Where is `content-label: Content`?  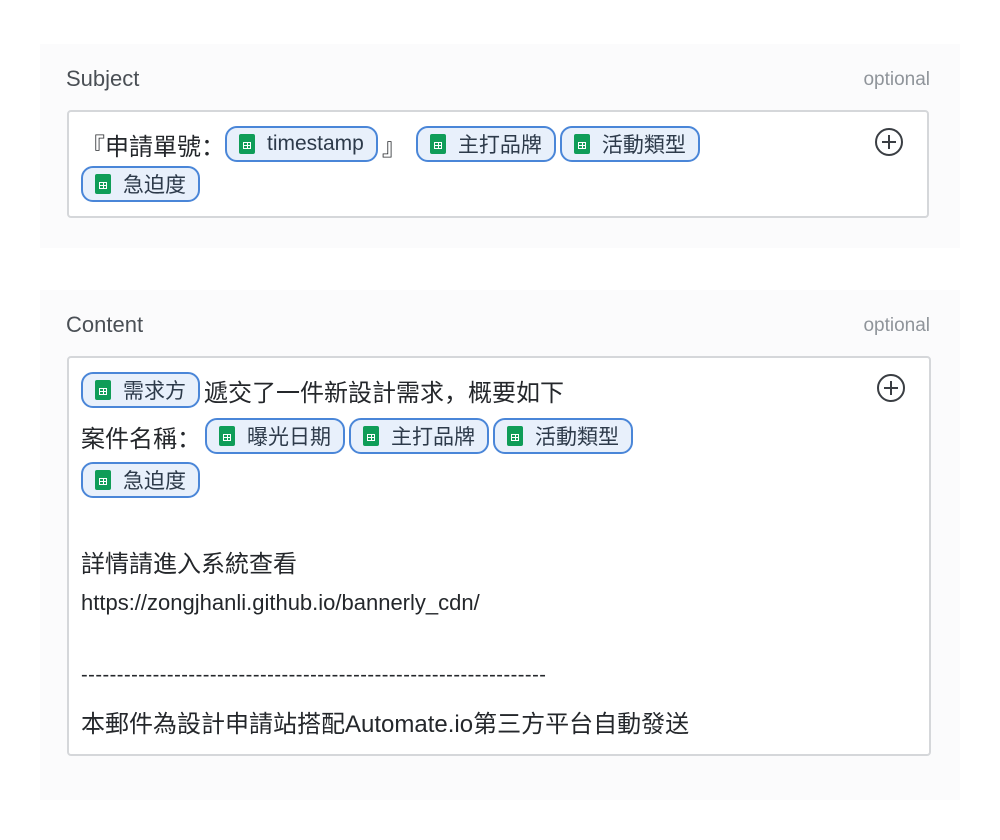
content-label: Content is located at coordinates (105, 324).